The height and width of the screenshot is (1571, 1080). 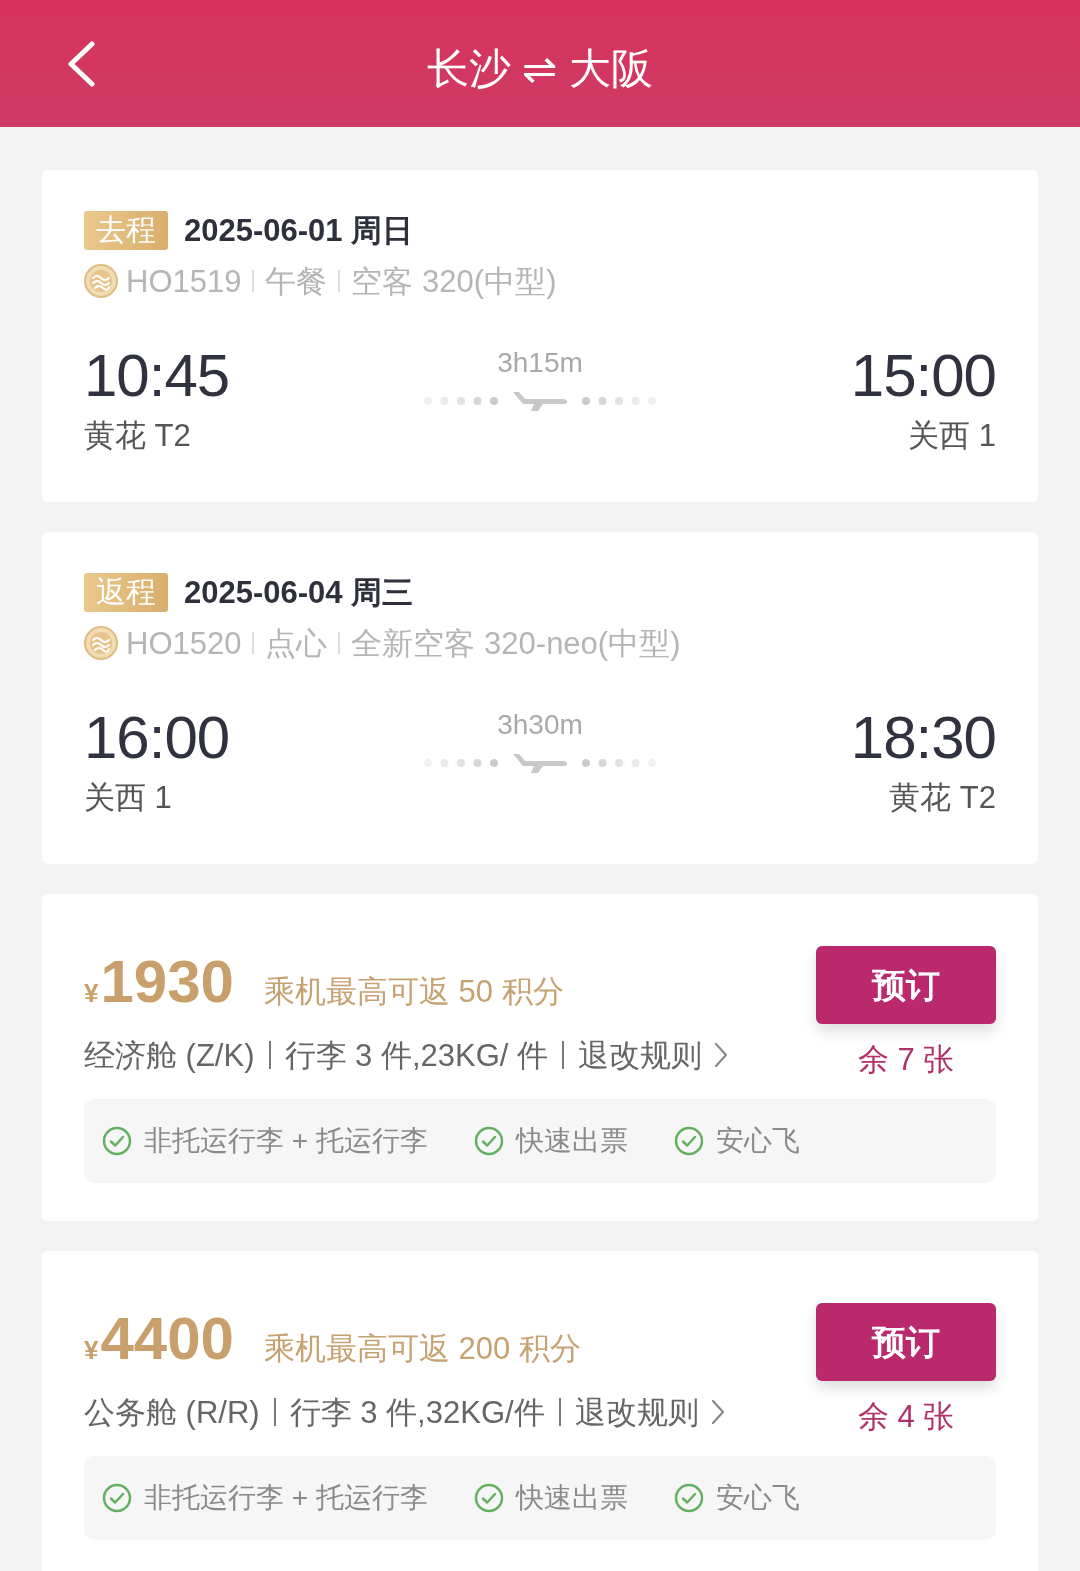 What do you see at coordinates (157, 738) in the screenshot?
I see `departure-time: 16:00` at bounding box center [157, 738].